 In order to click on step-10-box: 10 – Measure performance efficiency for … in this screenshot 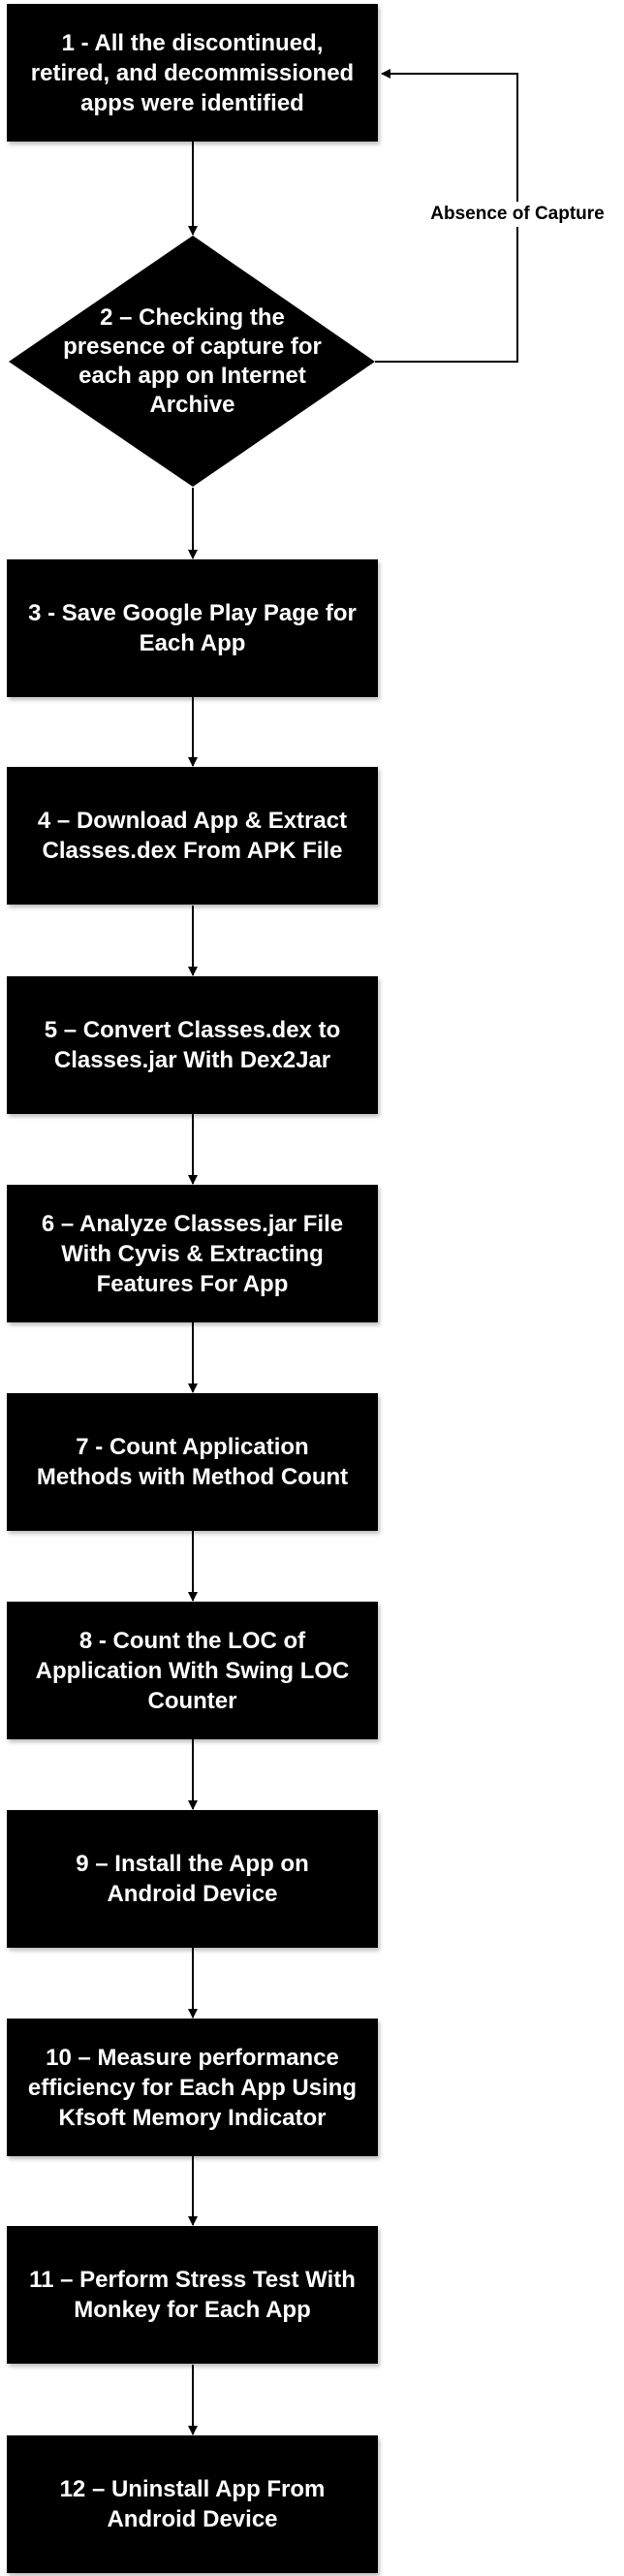, I will do `click(193, 2087)`.